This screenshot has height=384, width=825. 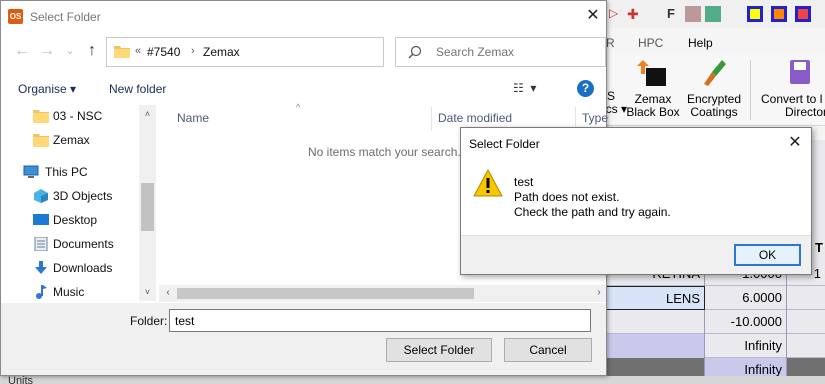 What do you see at coordinates (504, 144) in the screenshot?
I see `message-box-title: Select Folder` at bounding box center [504, 144].